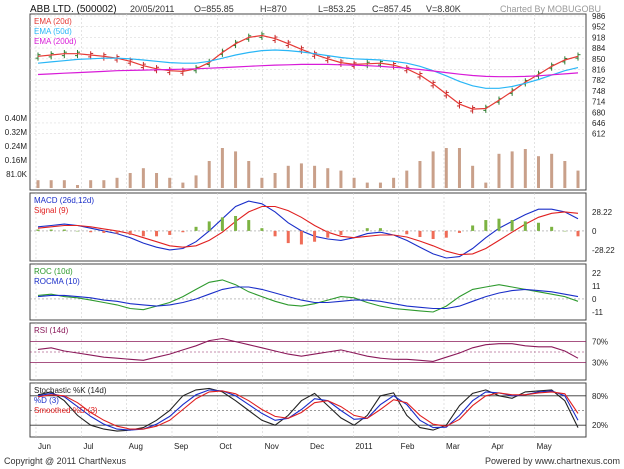  What do you see at coordinates (602, 212) in the screenshot?
I see `indicator-tick-label: 28.22` at bounding box center [602, 212].